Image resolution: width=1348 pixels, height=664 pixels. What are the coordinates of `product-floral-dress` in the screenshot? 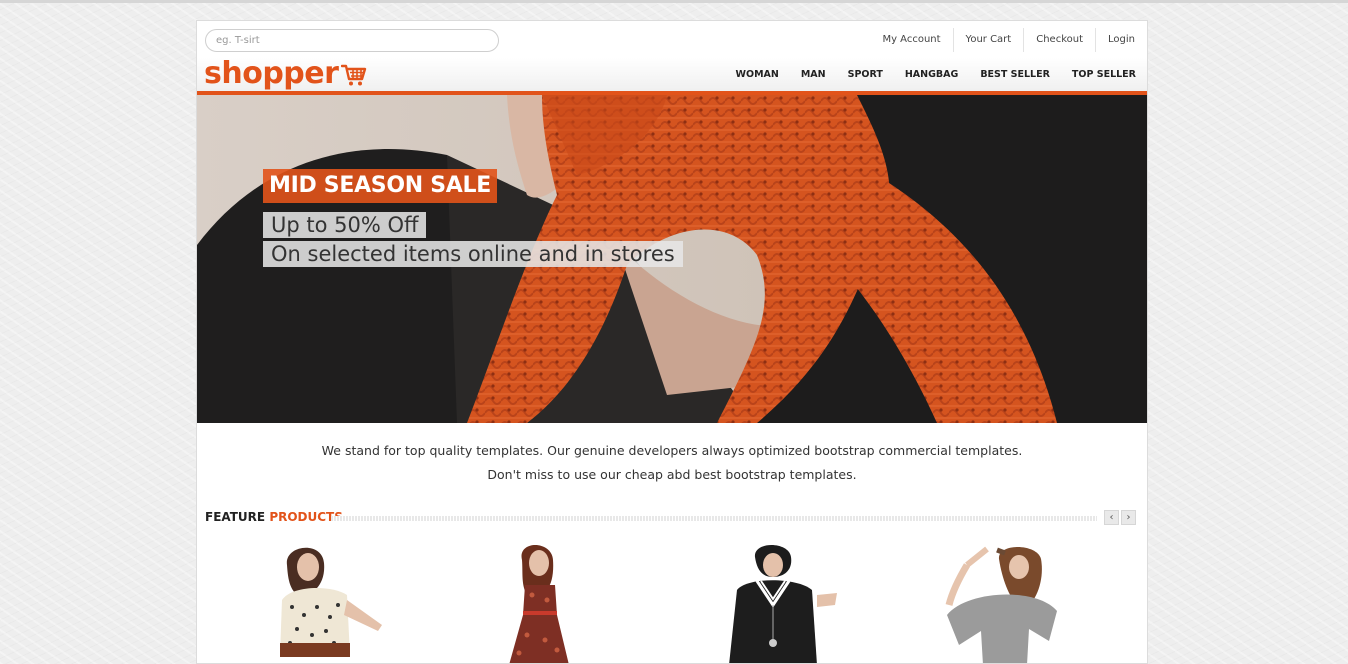 It's located at (562, 604).